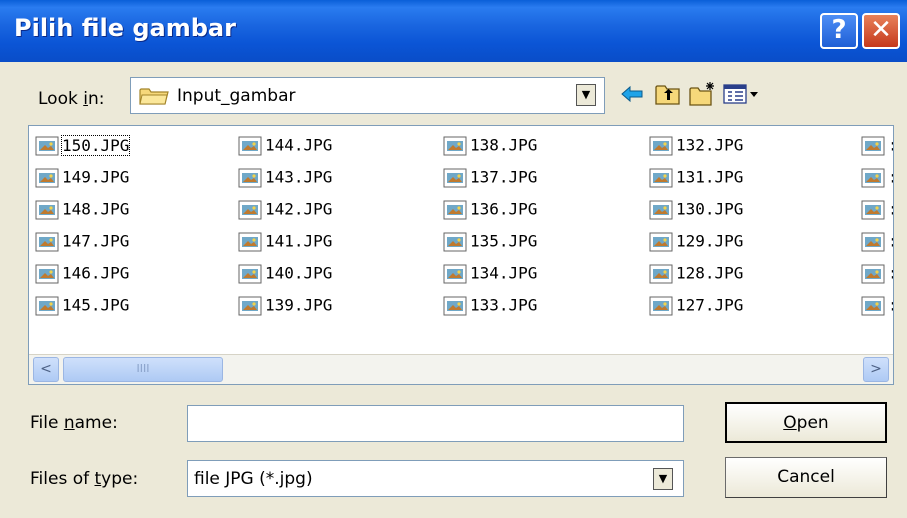 Image resolution: width=907 pixels, height=518 pixels. Describe the element at coordinates (710, 209) in the screenshot. I see `file-name: 130.JPG` at that location.